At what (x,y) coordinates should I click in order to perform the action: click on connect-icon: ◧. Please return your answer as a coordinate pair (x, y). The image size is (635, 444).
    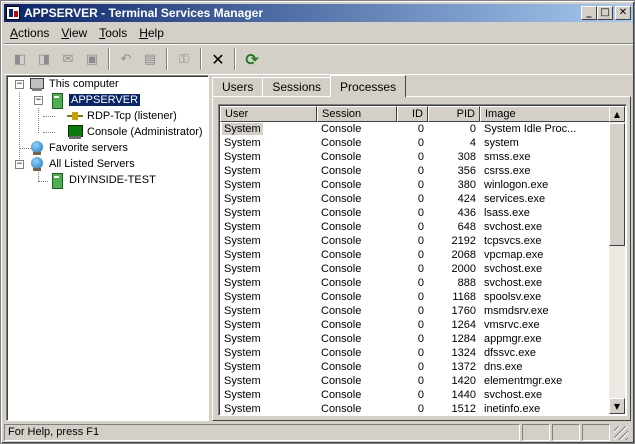
    Looking at the image, I should click on (20, 59).